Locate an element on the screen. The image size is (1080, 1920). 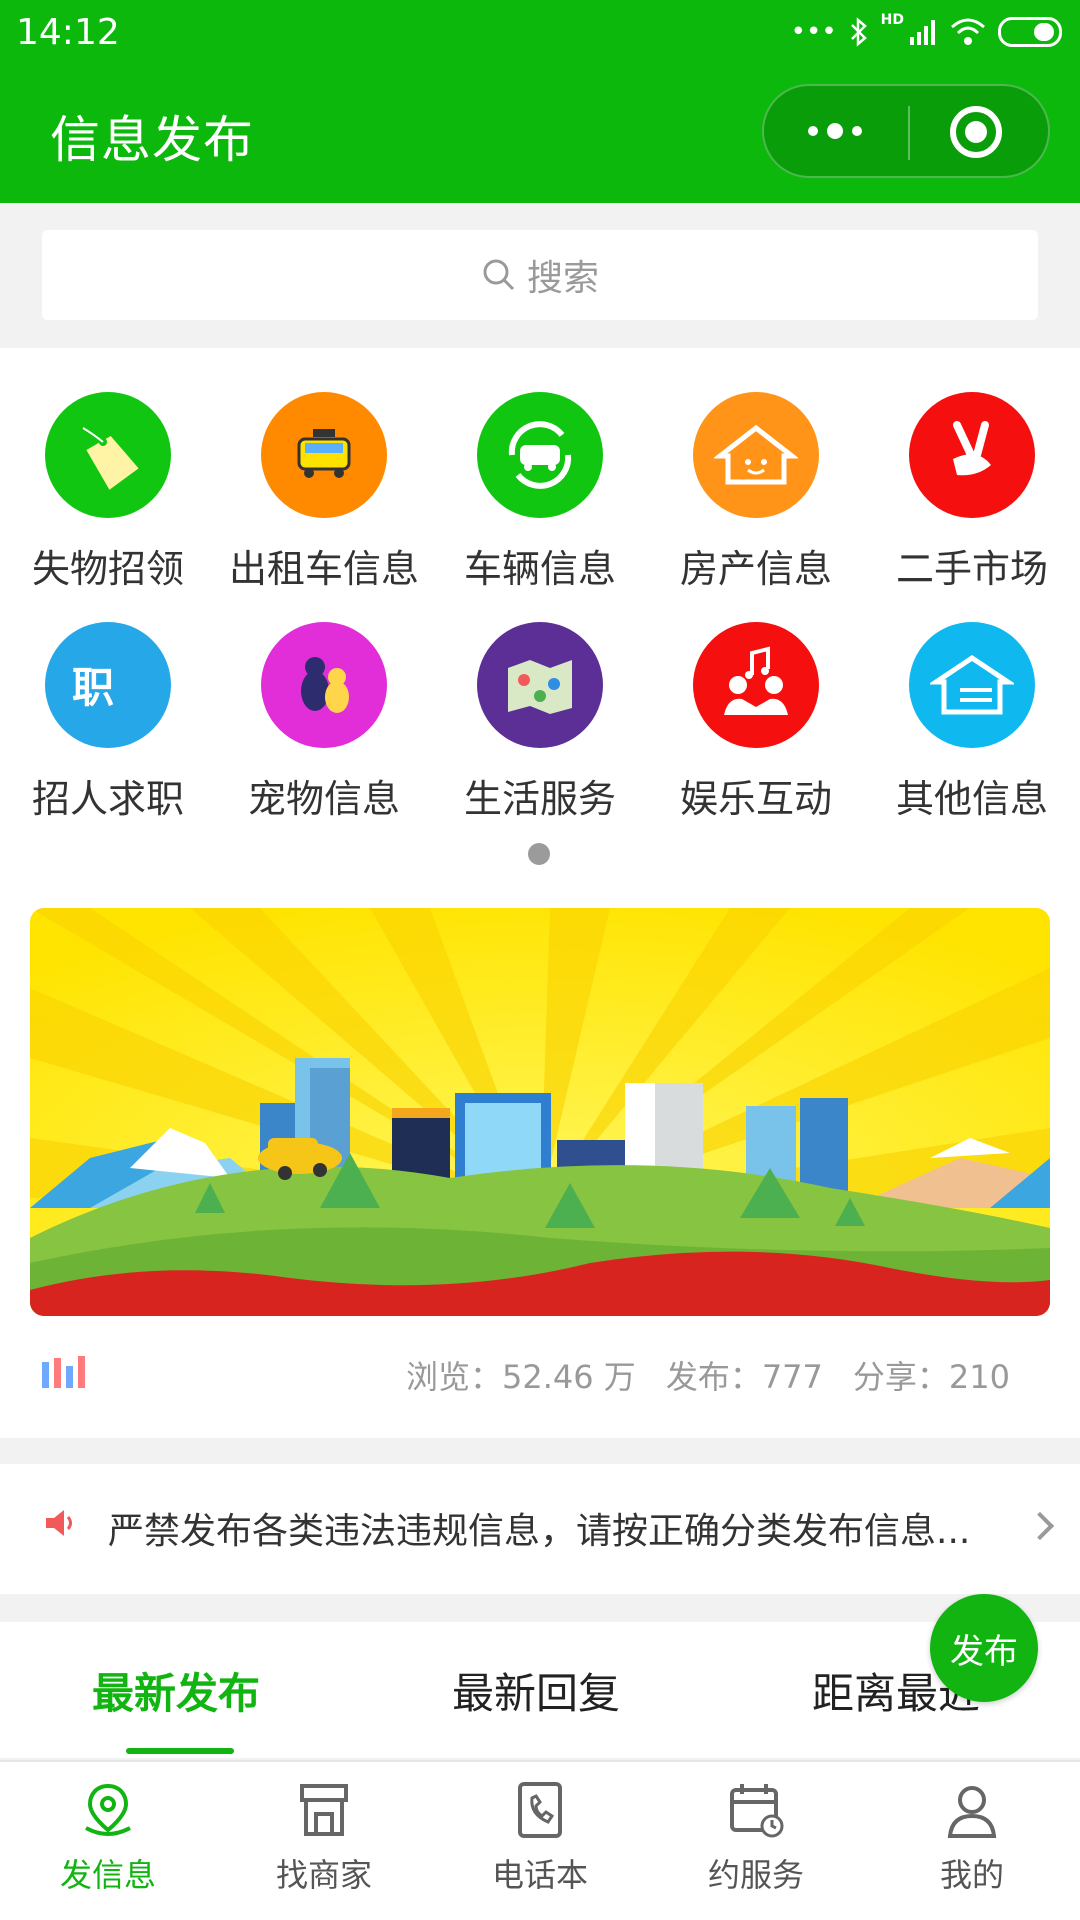
category-item: 其他信息 is located at coordinates (972, 722).